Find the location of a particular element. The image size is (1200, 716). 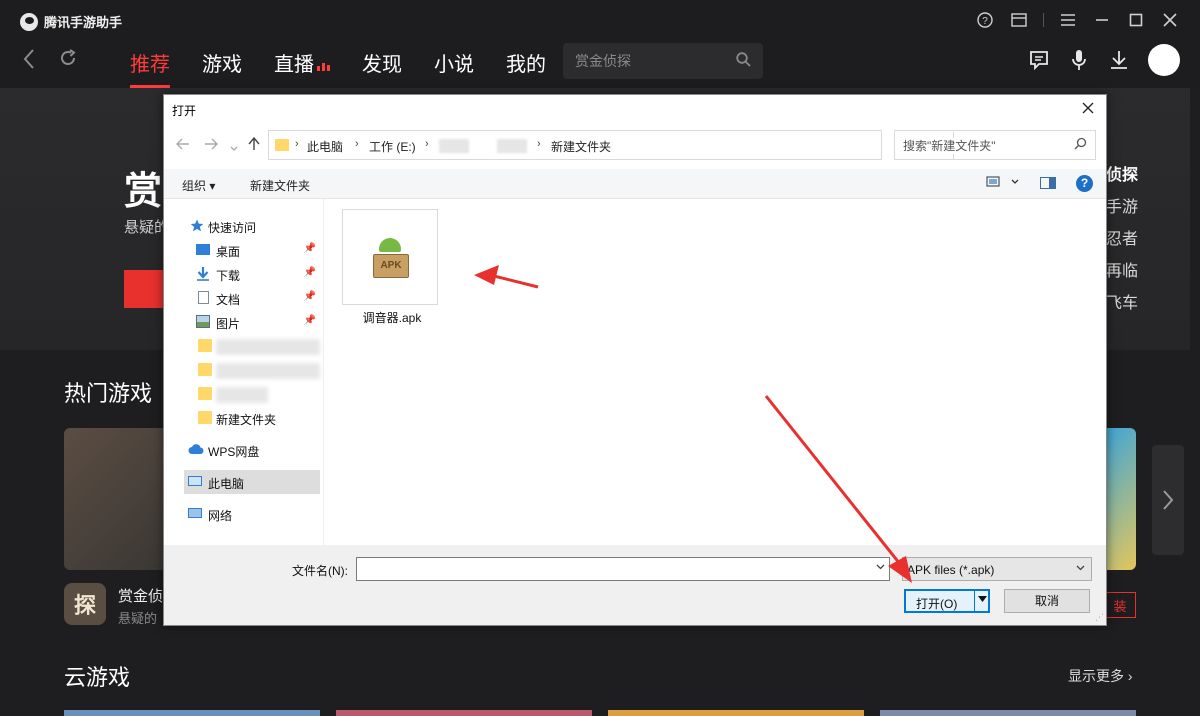

open-button-label: 打开(O) is located at coordinates (937, 604).